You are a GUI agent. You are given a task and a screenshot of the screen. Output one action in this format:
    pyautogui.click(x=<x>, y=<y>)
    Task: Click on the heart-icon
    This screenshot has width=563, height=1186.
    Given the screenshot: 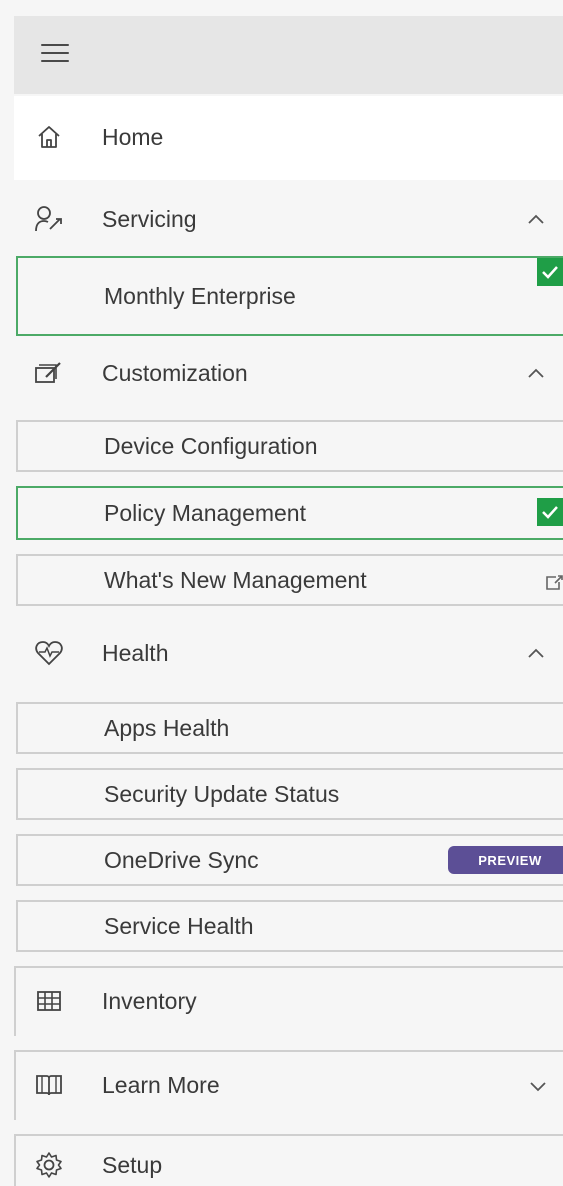 What is the action you would take?
    pyautogui.click(x=49, y=653)
    